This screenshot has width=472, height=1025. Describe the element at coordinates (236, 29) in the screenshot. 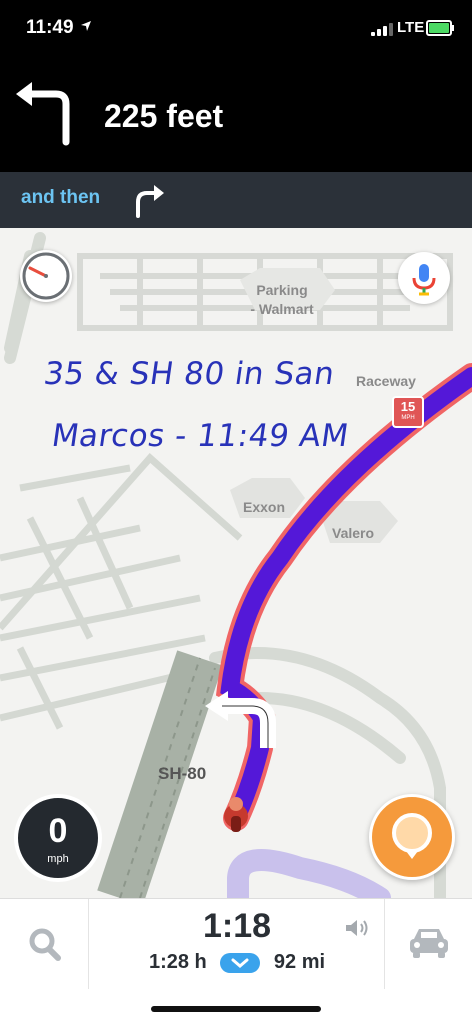

I see `status-bar: 11:49 LTE` at that location.